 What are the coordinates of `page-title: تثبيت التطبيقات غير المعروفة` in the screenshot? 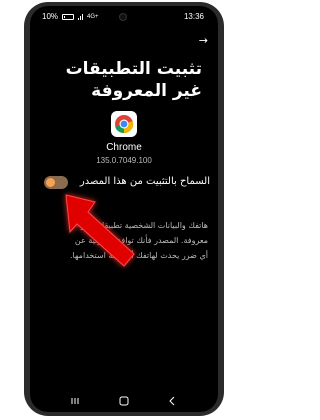 It's located at (133, 80).